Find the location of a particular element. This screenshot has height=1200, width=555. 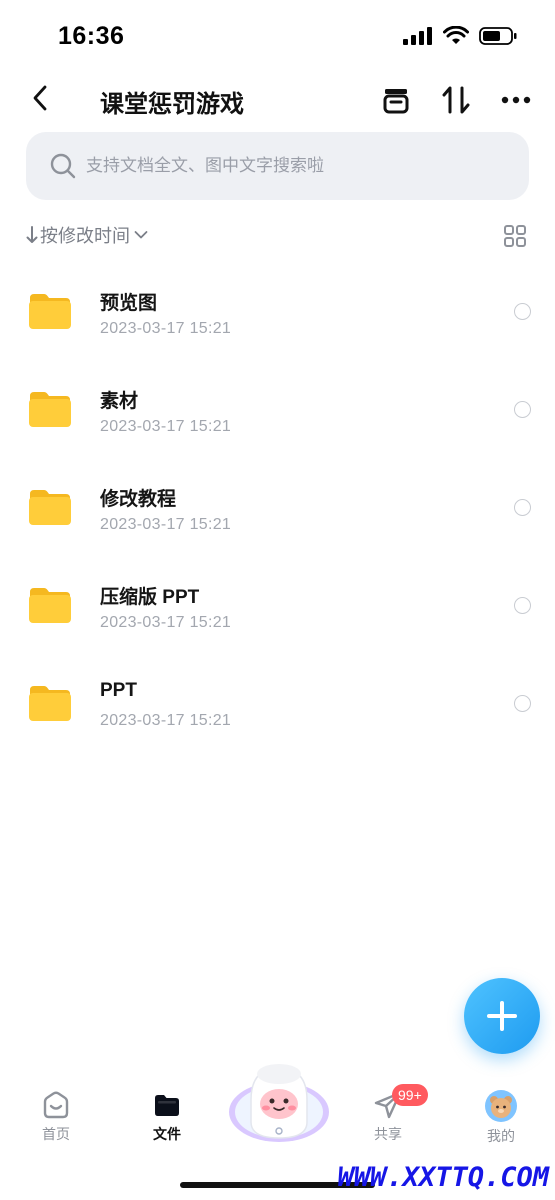

wifi-icon is located at coordinates (456, 35).